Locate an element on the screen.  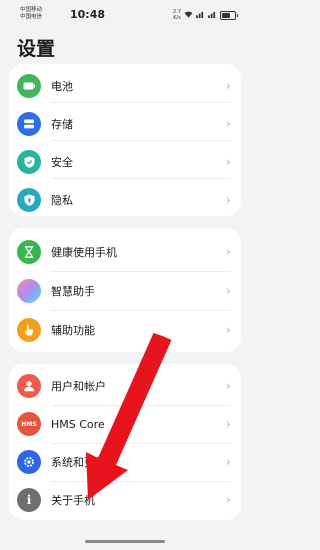
settings-item-digital-balance: 健康使用手机 › is located at coordinates (125, 252).